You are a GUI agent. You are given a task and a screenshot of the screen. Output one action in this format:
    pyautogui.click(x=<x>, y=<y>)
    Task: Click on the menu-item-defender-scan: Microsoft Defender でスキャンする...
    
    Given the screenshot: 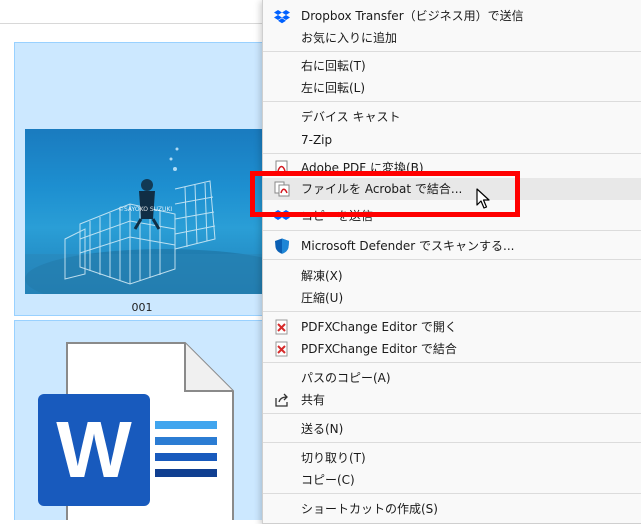 What is the action you would take?
    pyautogui.click(x=452, y=246)
    